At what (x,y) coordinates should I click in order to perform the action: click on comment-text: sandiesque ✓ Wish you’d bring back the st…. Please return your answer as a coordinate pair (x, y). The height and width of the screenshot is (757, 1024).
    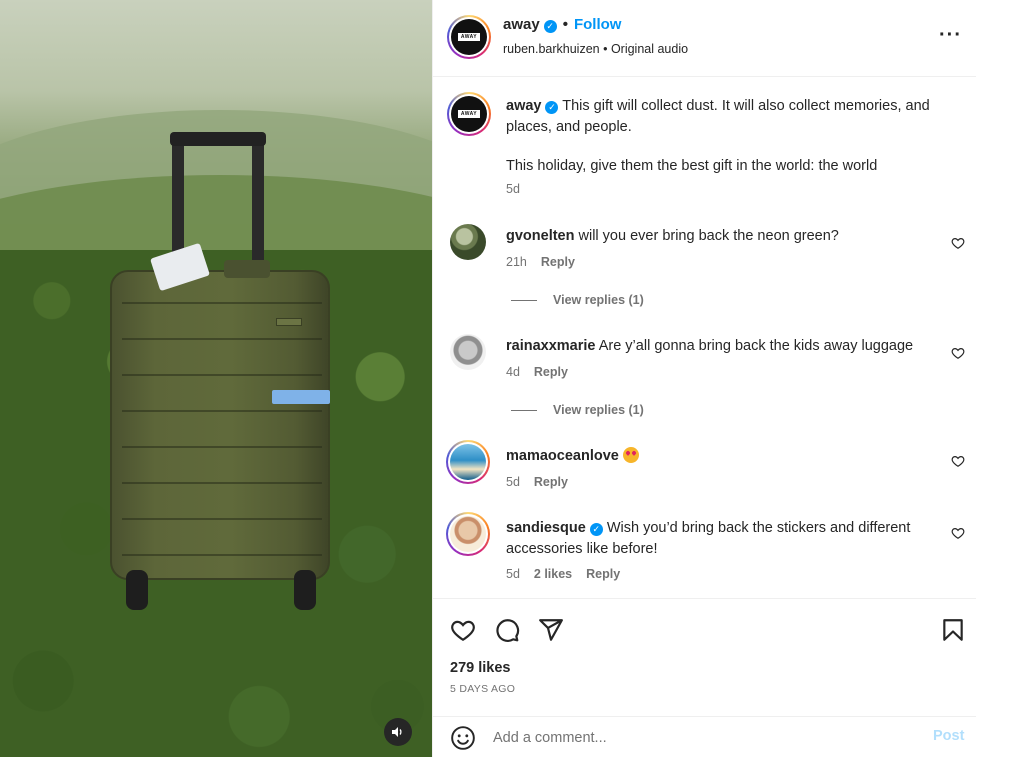
    Looking at the image, I should click on (726, 539).